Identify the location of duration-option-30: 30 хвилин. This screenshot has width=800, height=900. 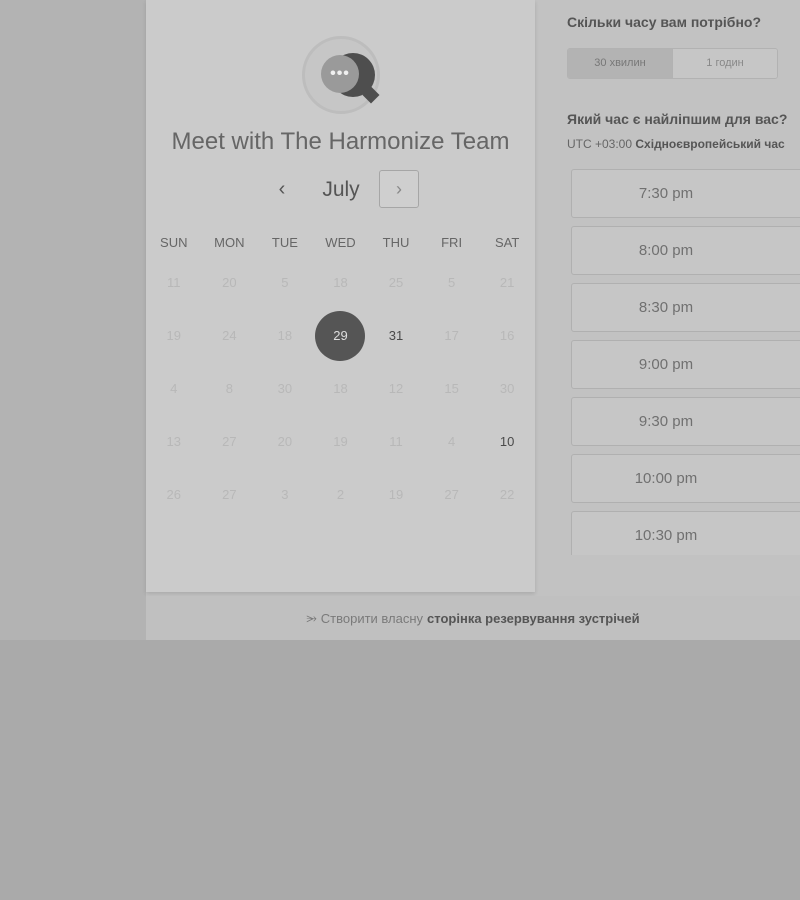
(620, 63).